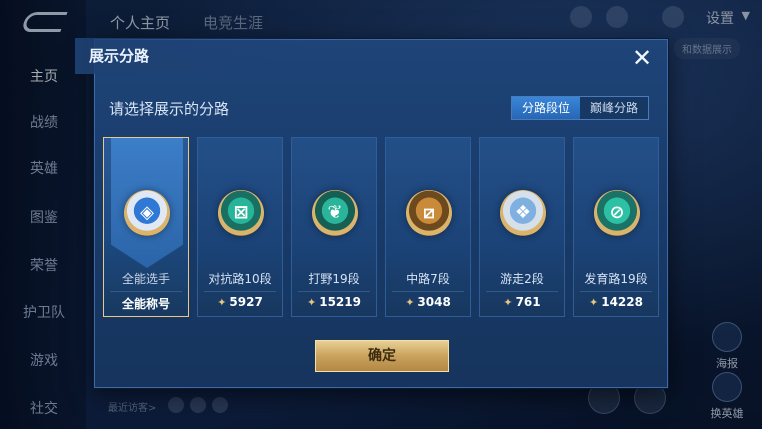 The width and height of the screenshot is (762, 429). I want to click on lane-card-jungle: ❦ 打野19段 ✦ 15219, so click(334, 227).